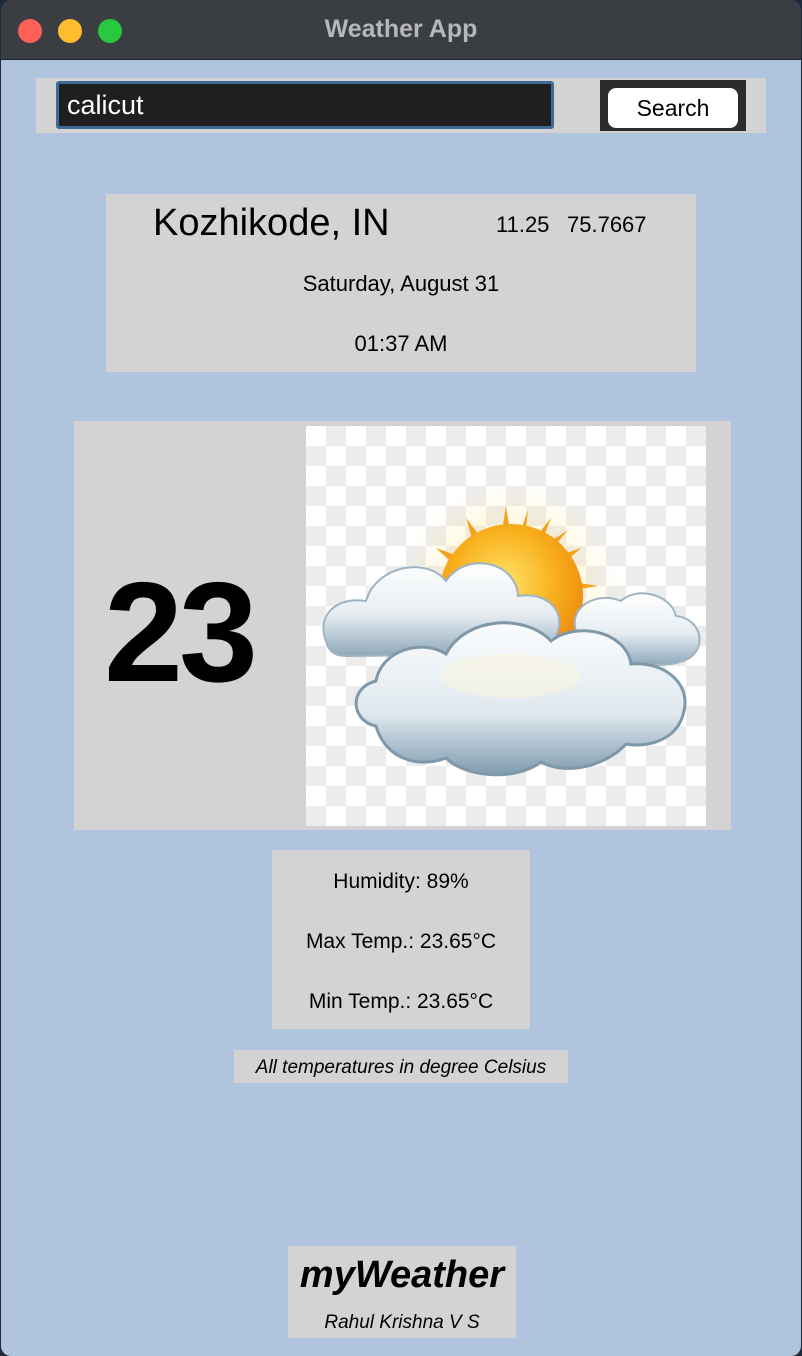 This screenshot has width=802, height=1356. Describe the element at coordinates (401, 1066) in the screenshot. I see `units-note: All temperatures in degree Celsius` at that location.